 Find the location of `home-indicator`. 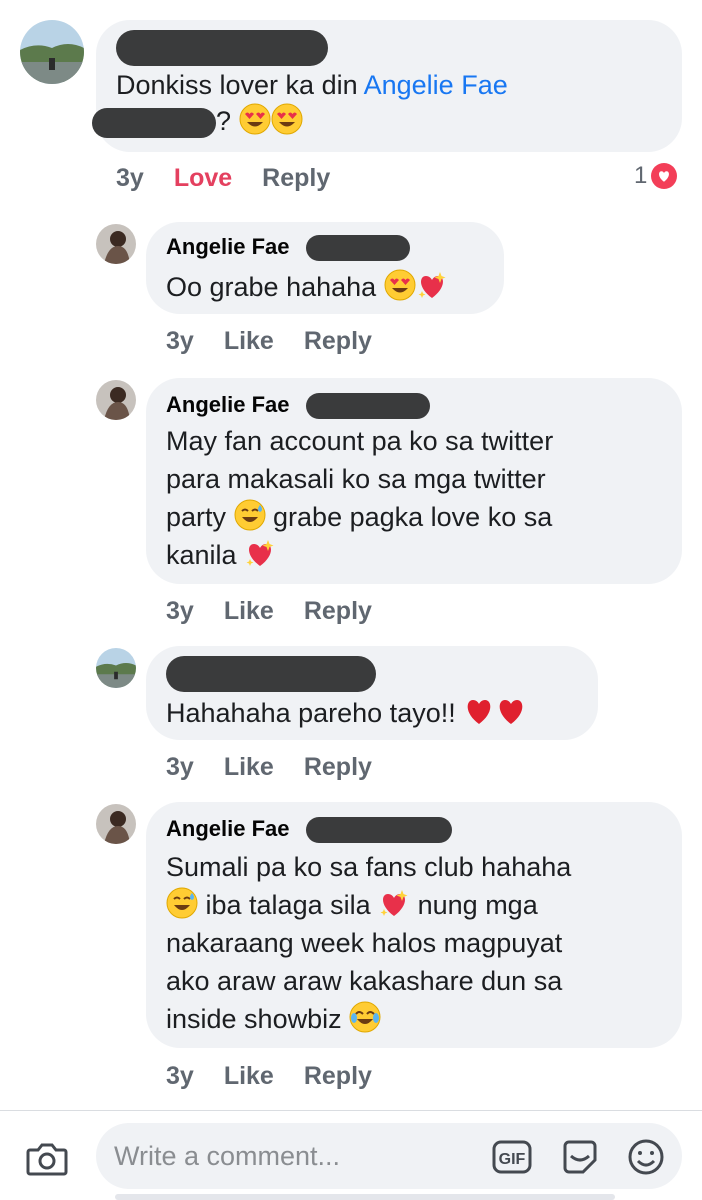

home-indicator is located at coordinates (365, 1197).